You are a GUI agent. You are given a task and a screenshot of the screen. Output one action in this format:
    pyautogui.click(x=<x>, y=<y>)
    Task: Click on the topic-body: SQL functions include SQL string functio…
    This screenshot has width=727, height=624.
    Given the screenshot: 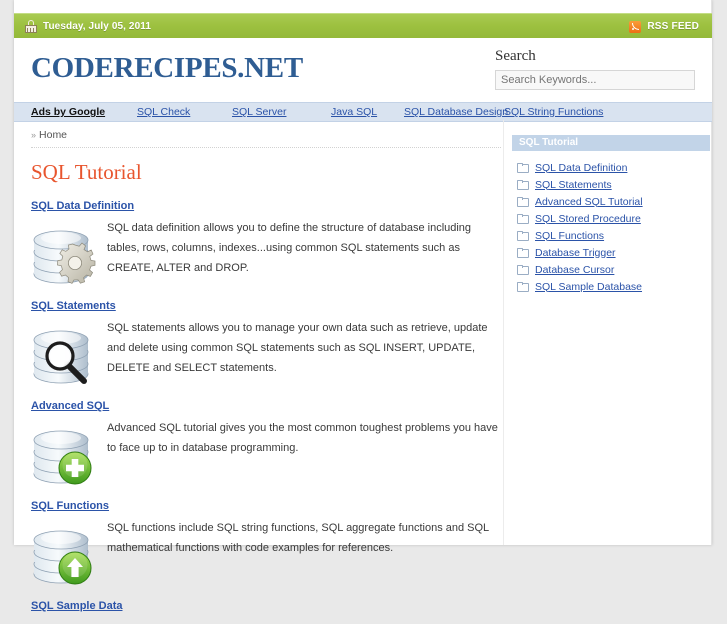 What is the action you would take?
    pyautogui.click(x=266, y=552)
    